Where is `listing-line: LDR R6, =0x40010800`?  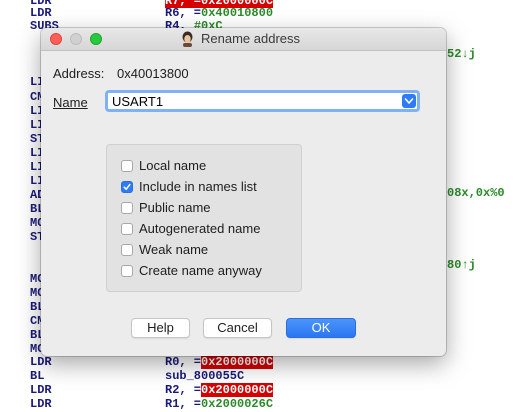
listing-line: LDR R6, =0x40010800 is located at coordinates (257, 13).